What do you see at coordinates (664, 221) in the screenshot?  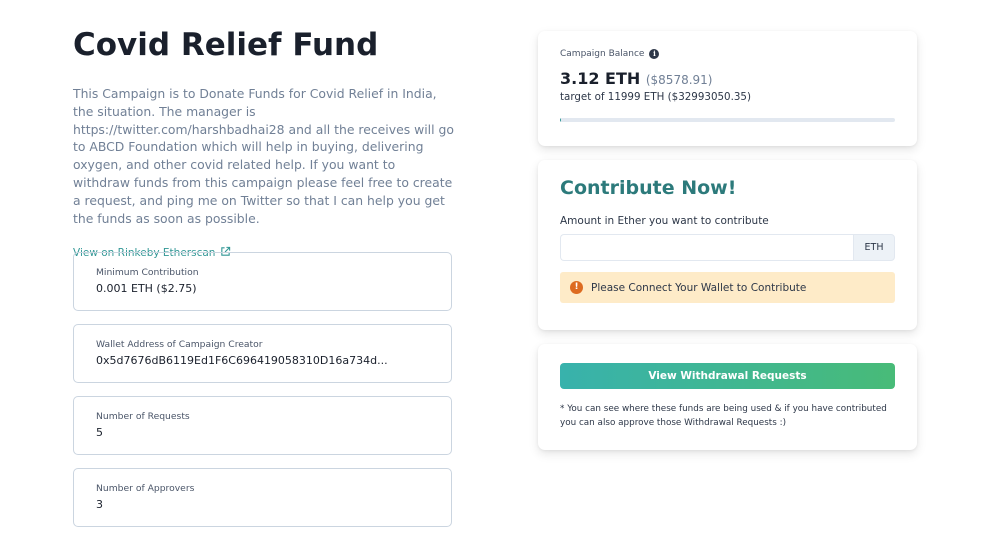 I see `amount-label: Amount in Ether you want to contribute` at bounding box center [664, 221].